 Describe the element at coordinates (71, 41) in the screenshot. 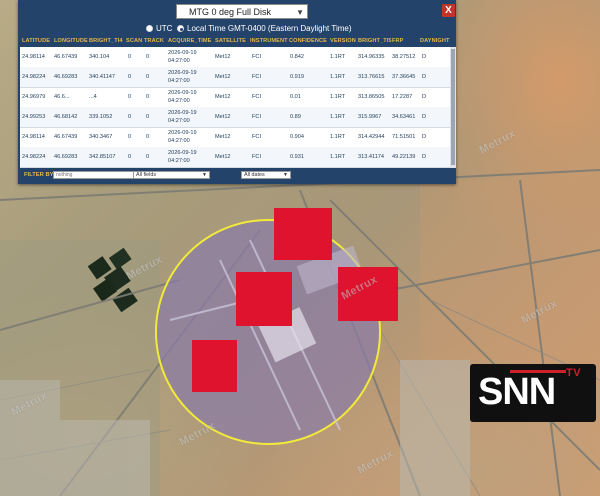

I see `column-header: LONGITUDE` at that location.